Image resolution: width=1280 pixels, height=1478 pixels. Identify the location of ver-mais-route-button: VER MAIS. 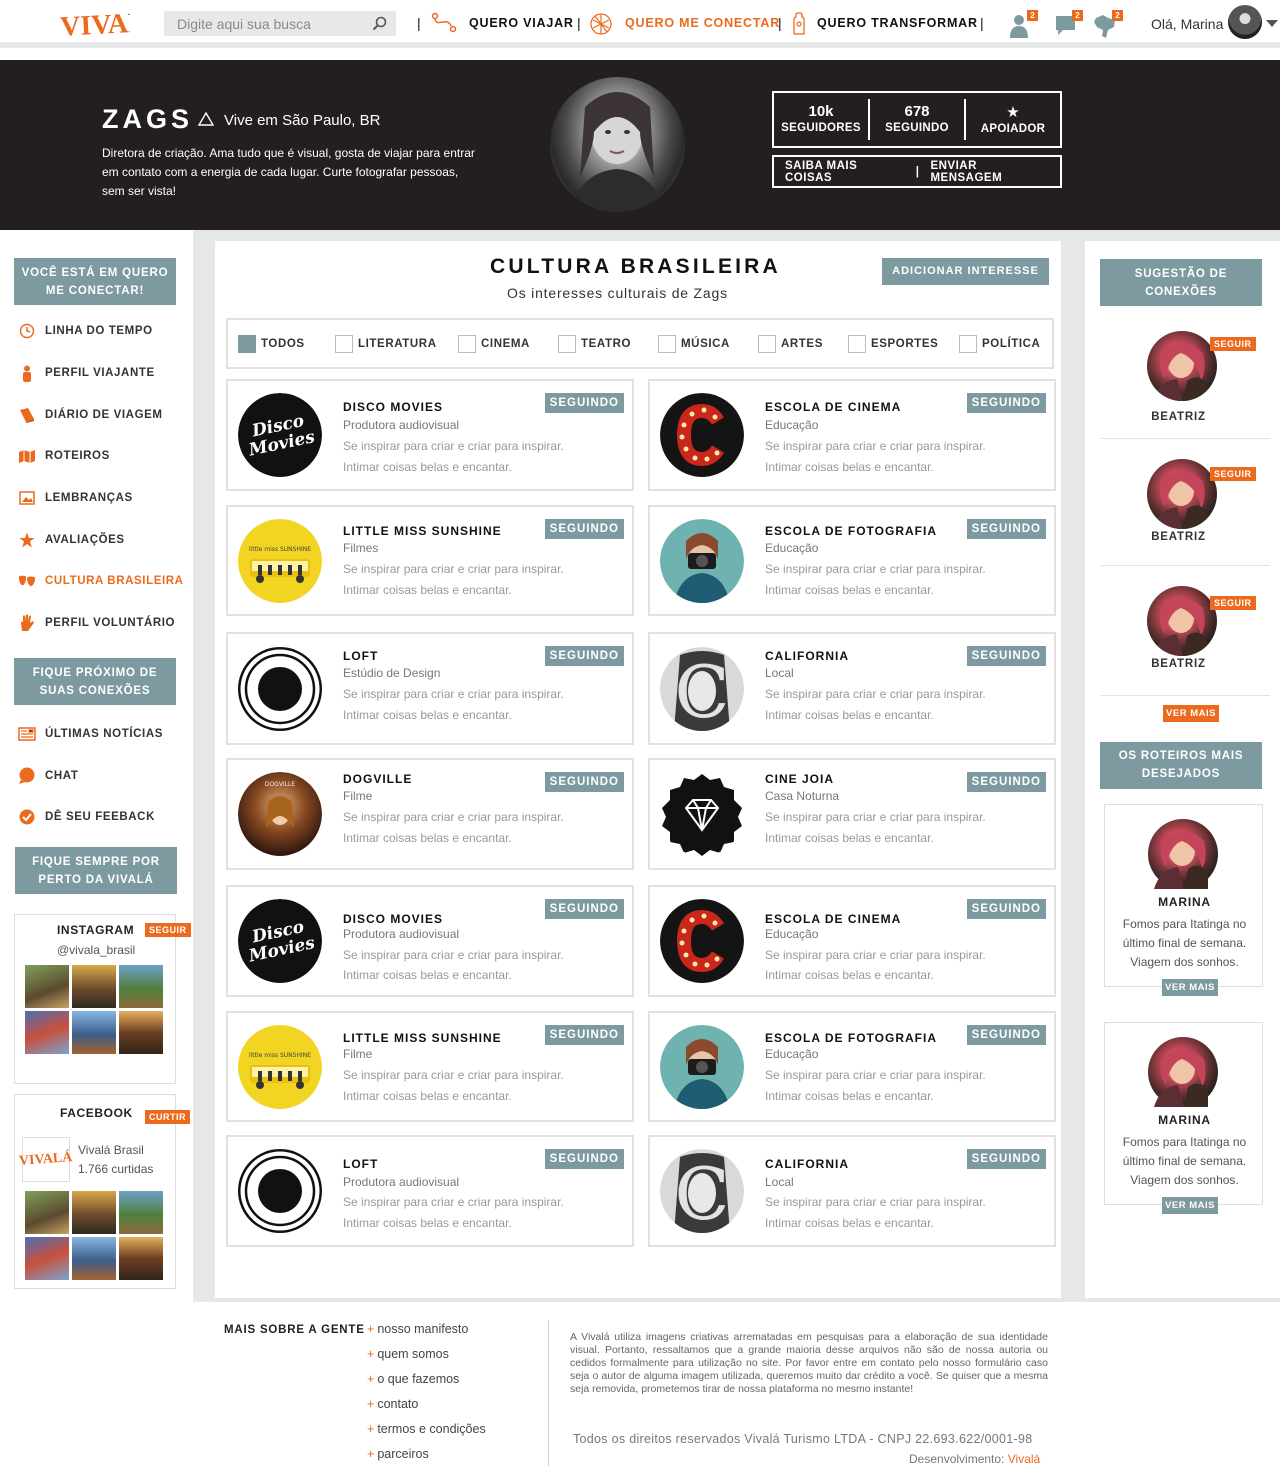
(1190, 1205).